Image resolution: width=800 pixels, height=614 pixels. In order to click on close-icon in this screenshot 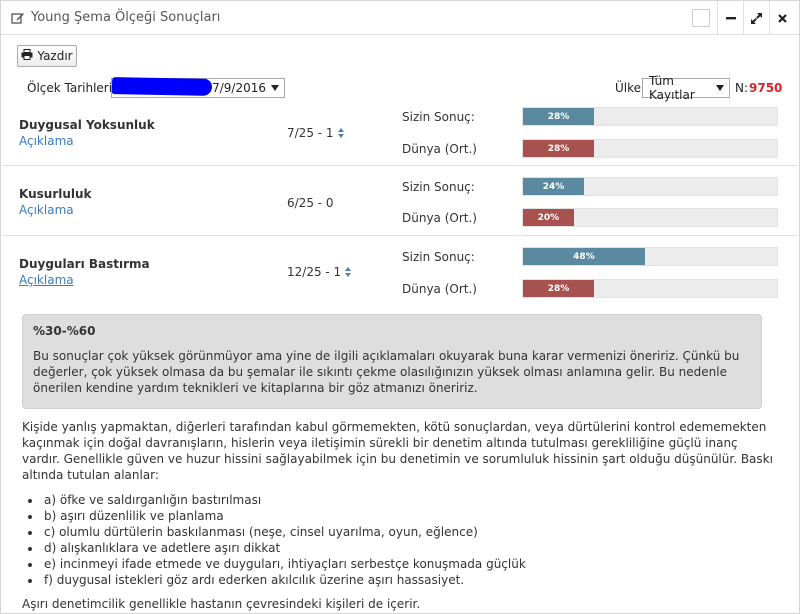, I will do `click(782, 18)`.